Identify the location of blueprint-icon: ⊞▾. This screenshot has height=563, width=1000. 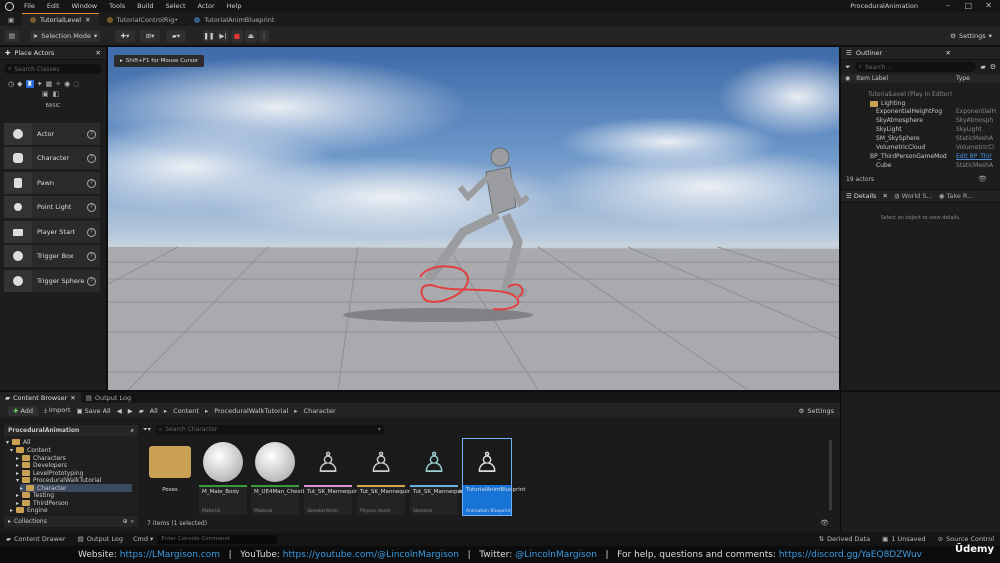
(150, 36).